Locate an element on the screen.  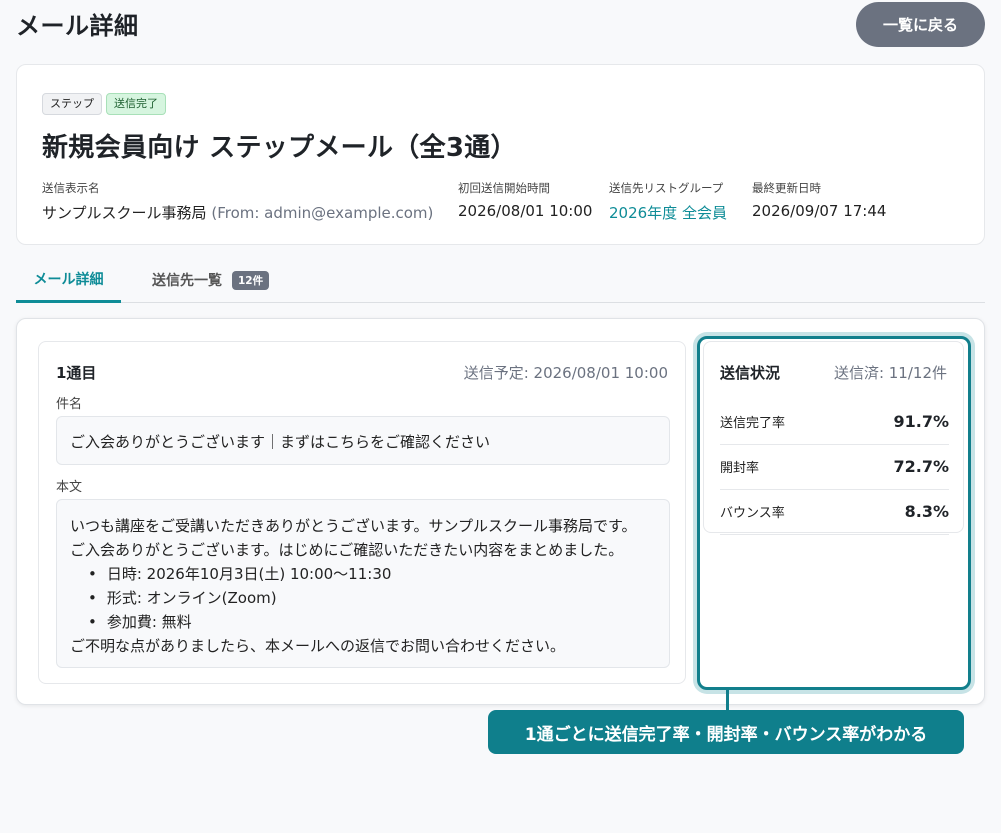
callout-connector is located at coordinates (727, 699).